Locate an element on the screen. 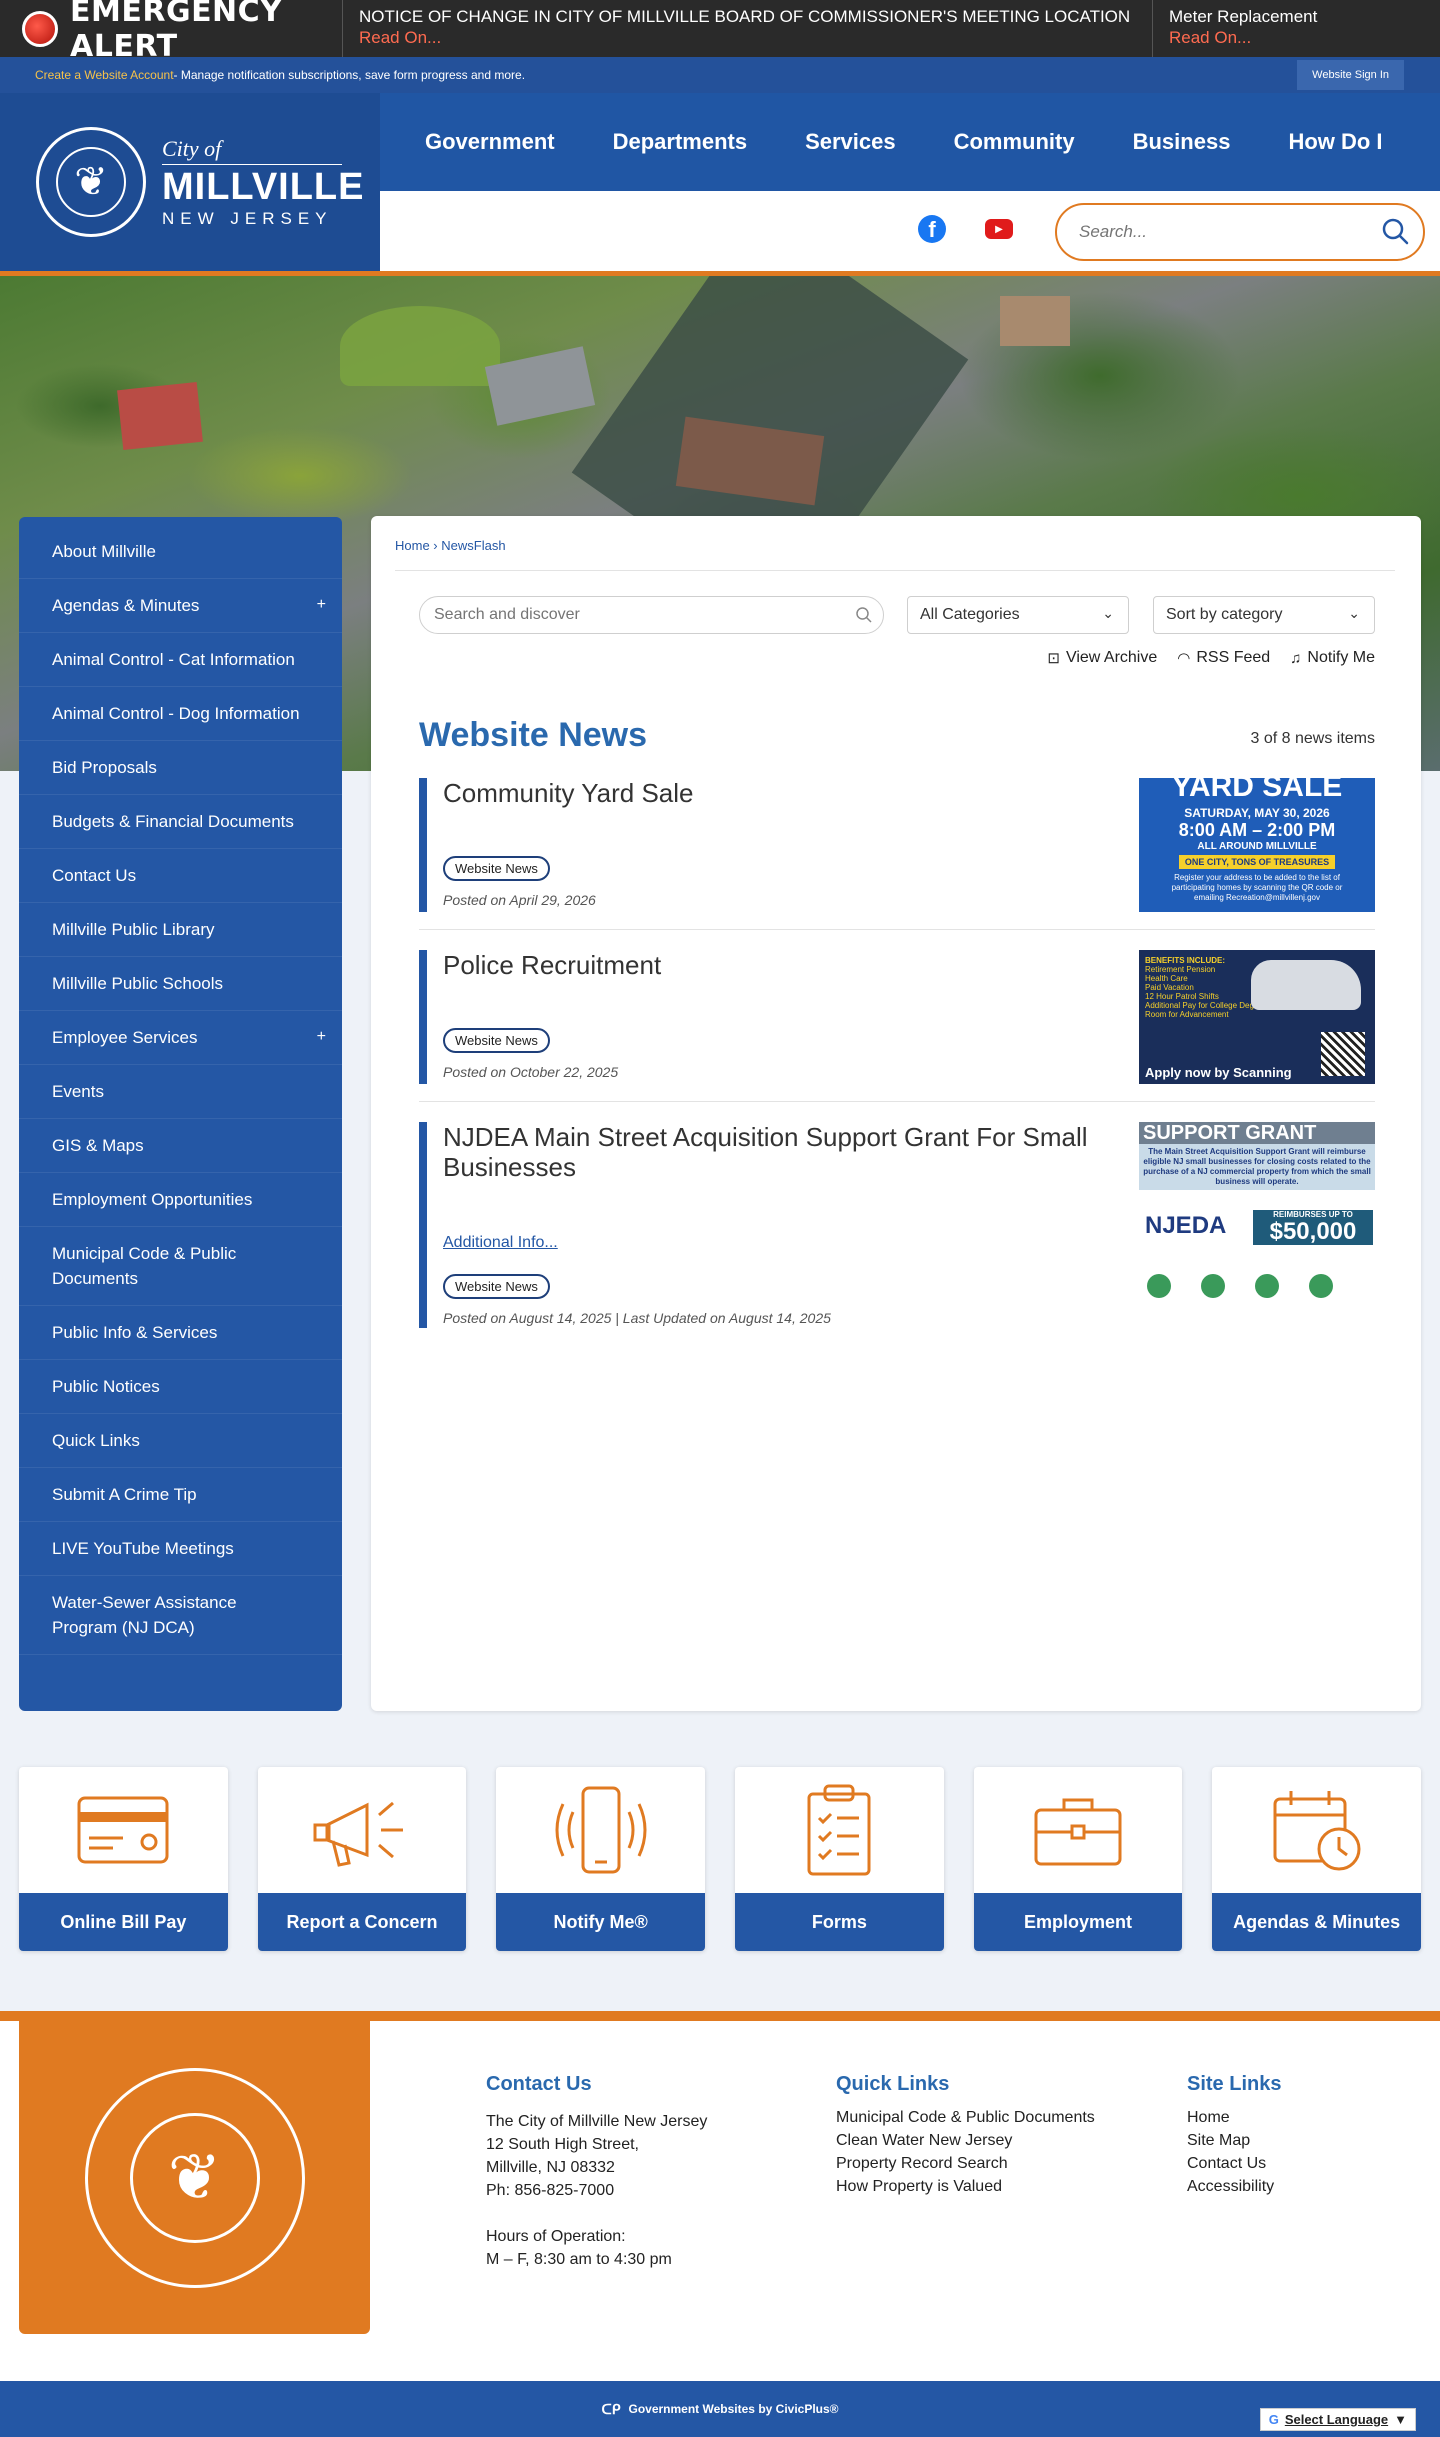  logo-city-name: MILLVILLE is located at coordinates (263, 186).